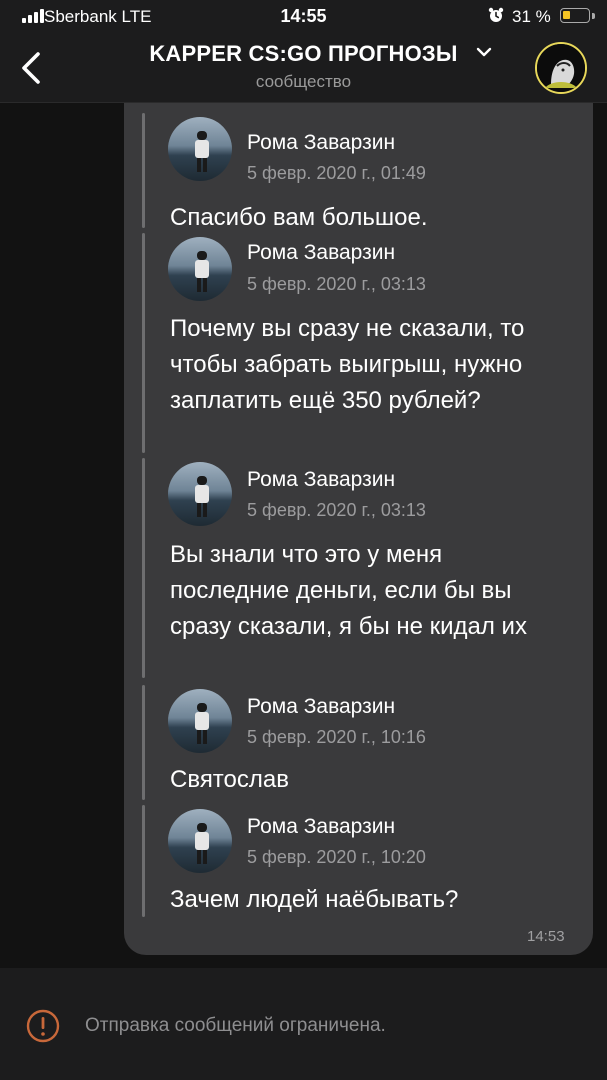 The height and width of the screenshot is (1080, 607). I want to click on chat-header: KAPPER CS:GO ПРОГНОЗЫ сообщество, so click(303, 68).